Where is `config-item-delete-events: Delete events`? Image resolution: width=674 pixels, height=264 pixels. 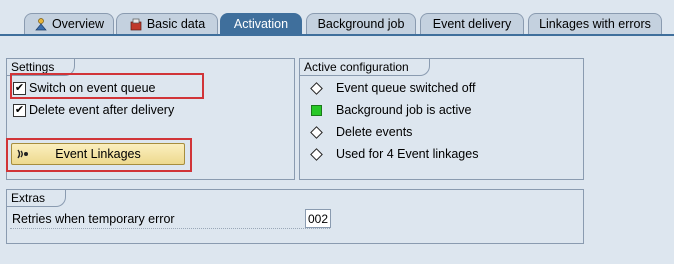 config-item-delete-events: Delete events is located at coordinates (360, 132).